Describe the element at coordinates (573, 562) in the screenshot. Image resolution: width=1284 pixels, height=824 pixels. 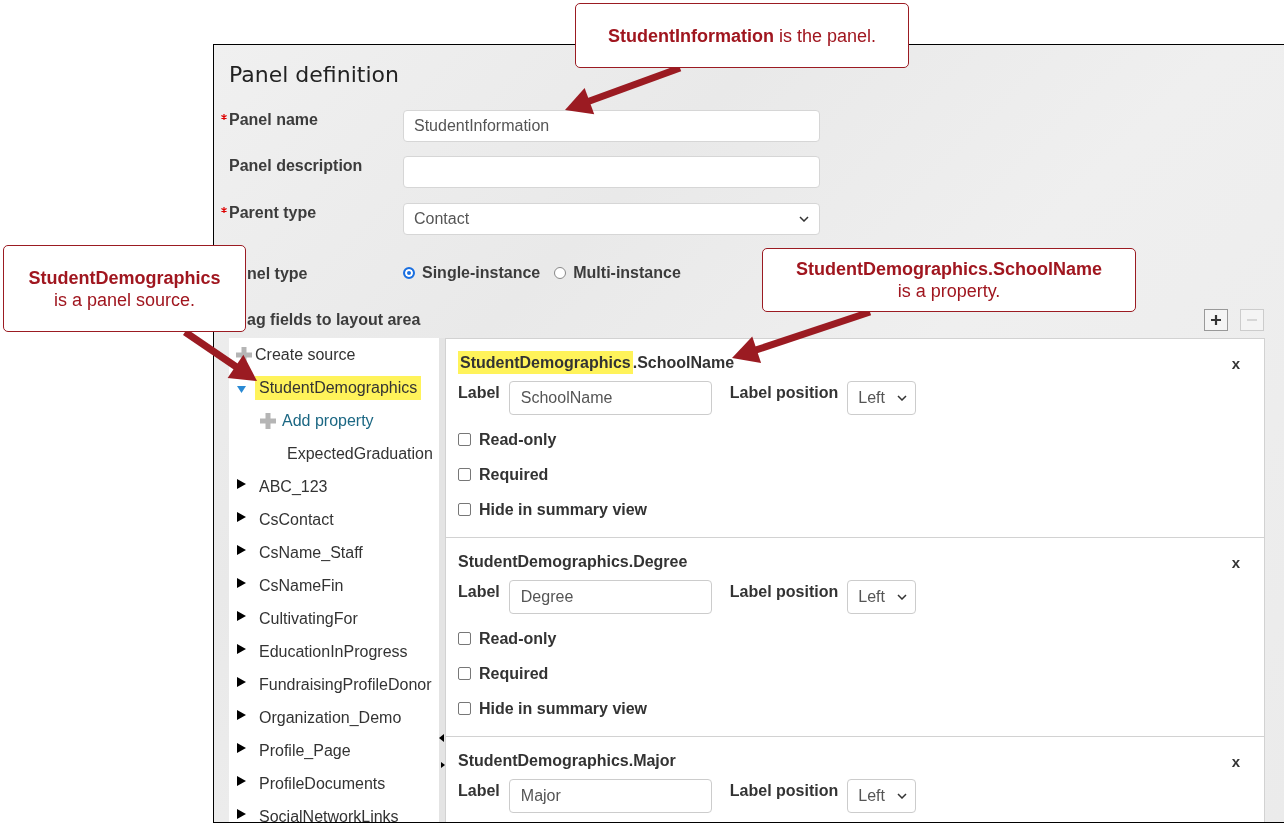
I see `property-title: StudentDemographics.Degree` at that location.